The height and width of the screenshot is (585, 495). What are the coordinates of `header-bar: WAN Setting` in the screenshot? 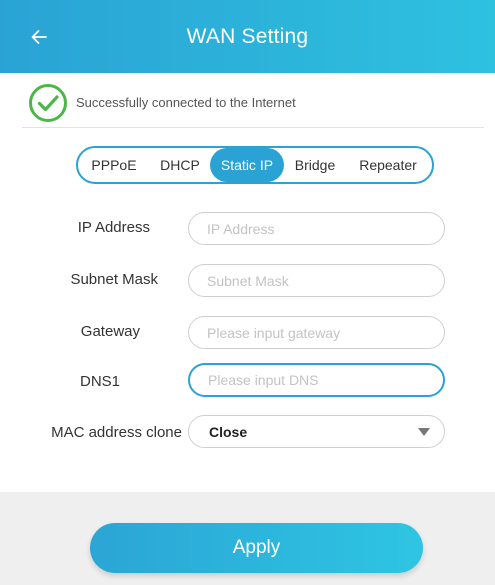 It's located at (247, 36).